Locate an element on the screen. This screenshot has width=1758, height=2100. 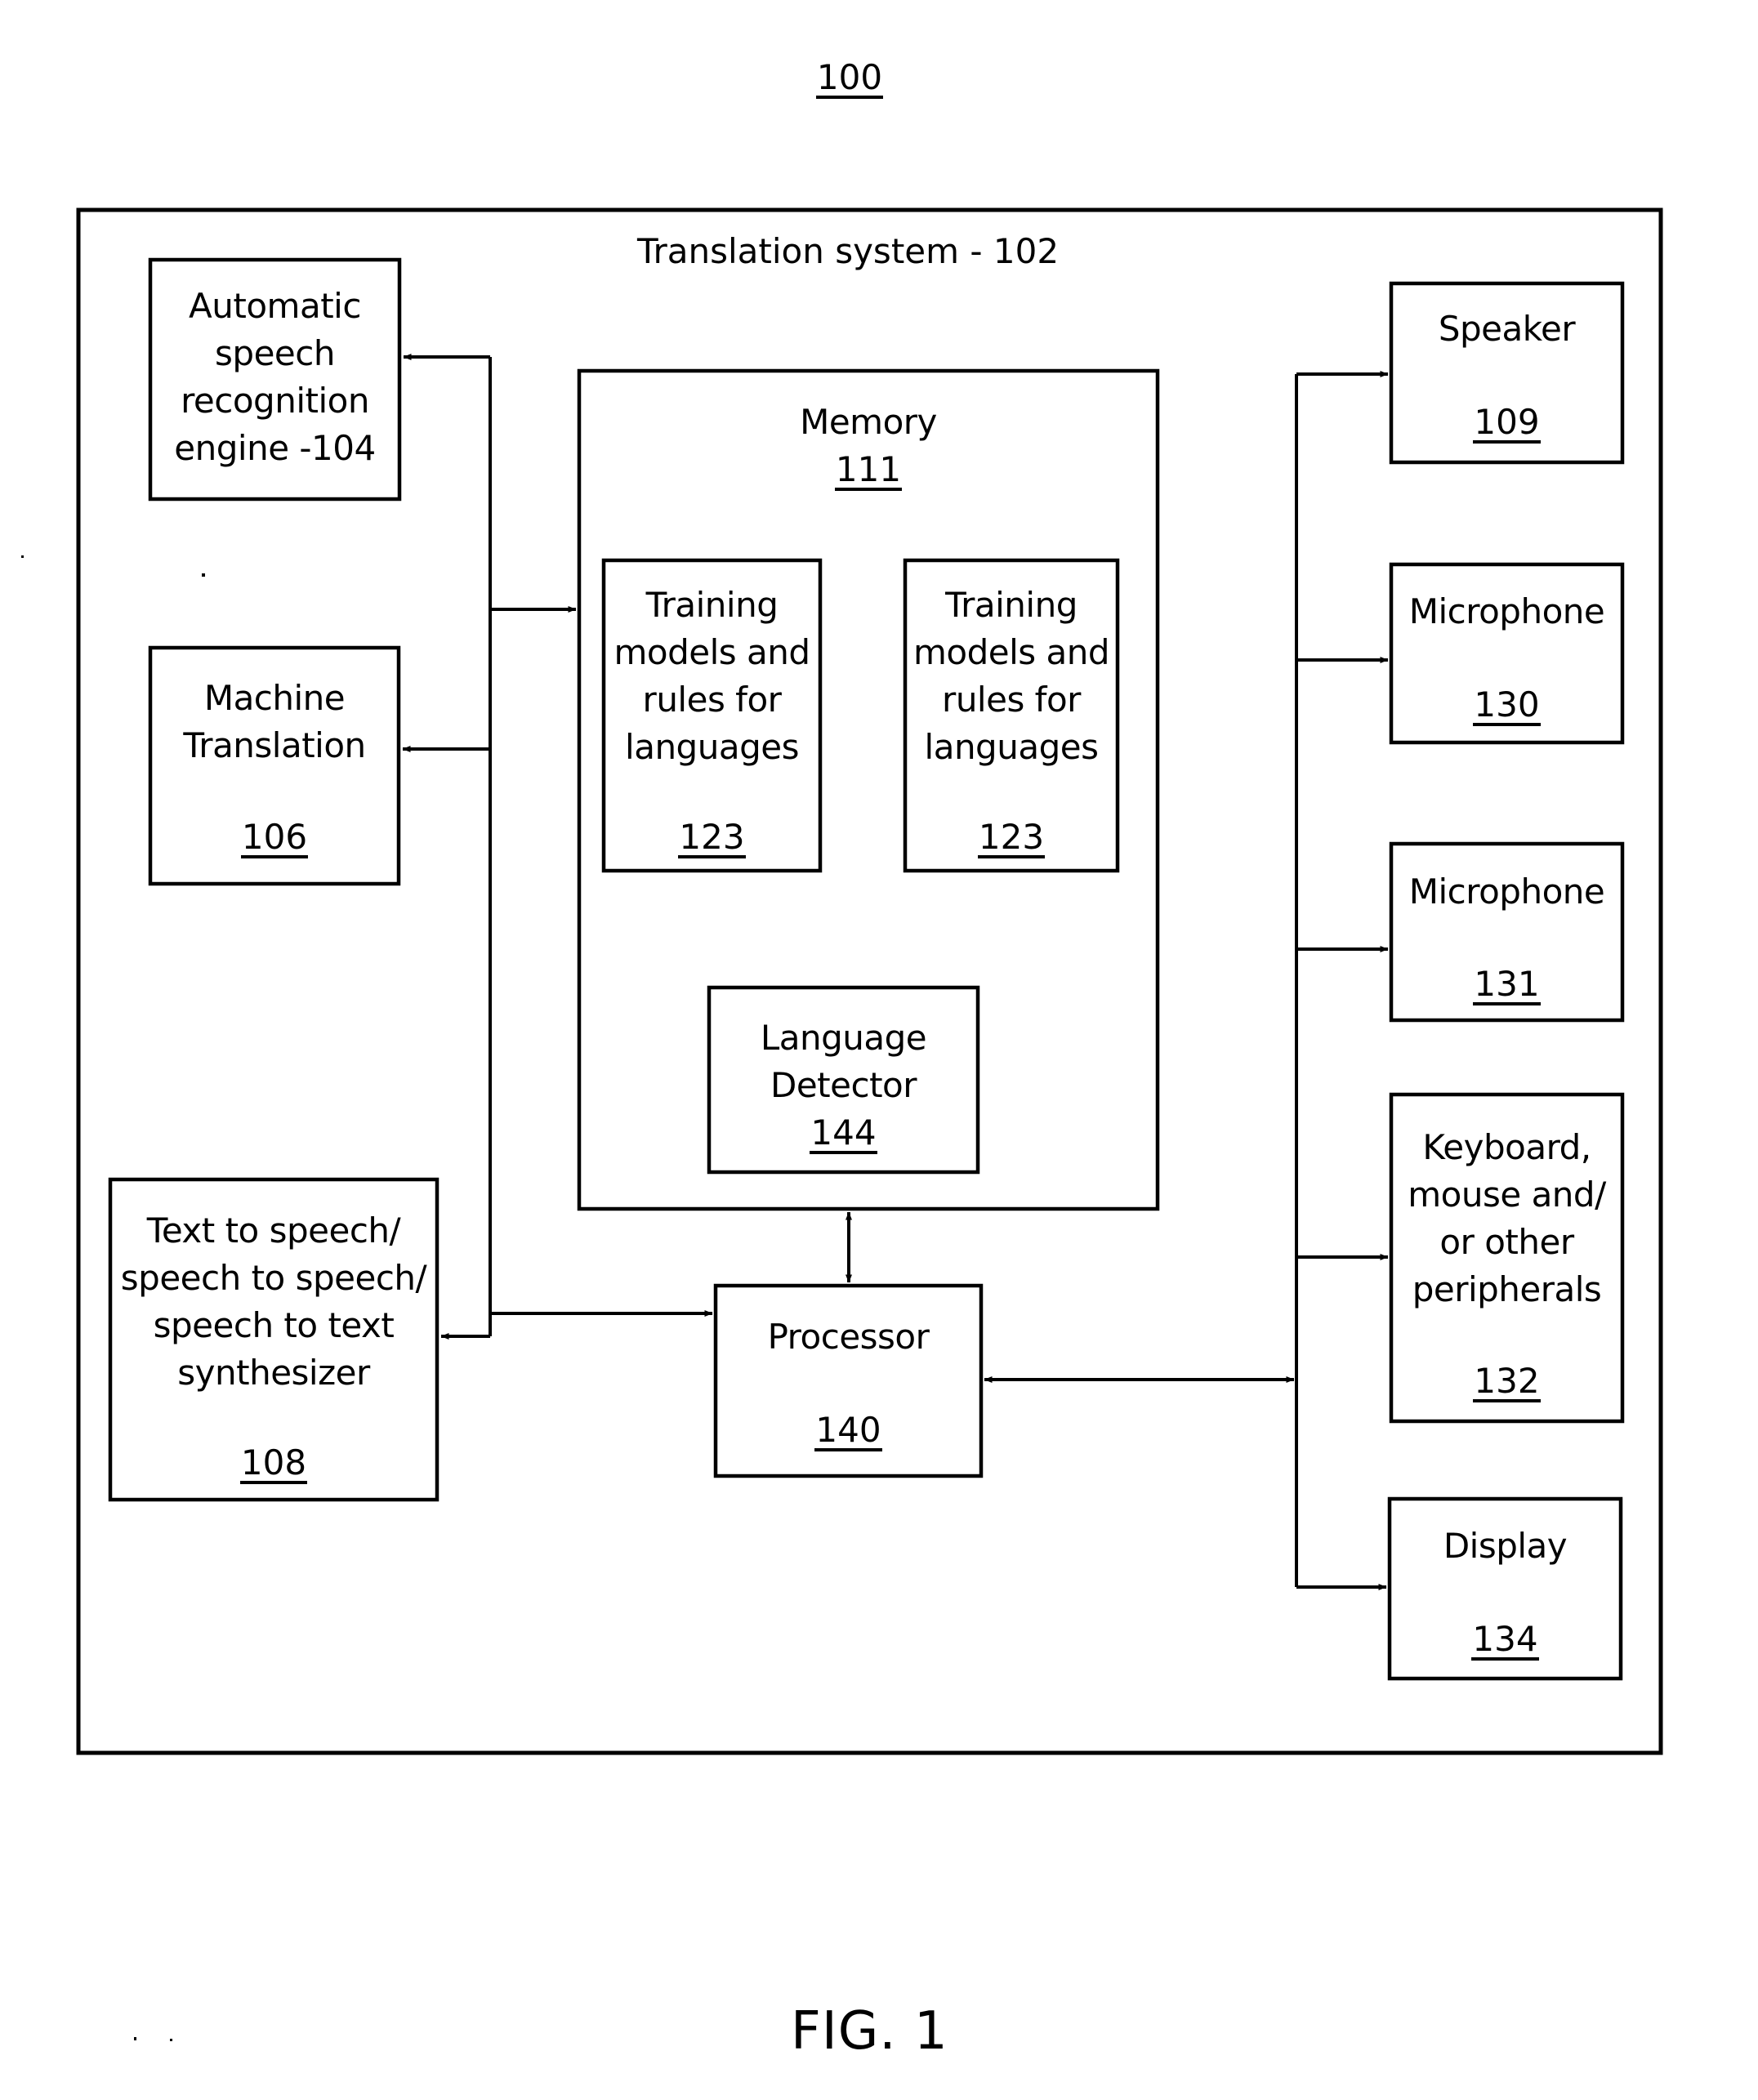
memory-ref-text: 111 is located at coordinates (869, 470).